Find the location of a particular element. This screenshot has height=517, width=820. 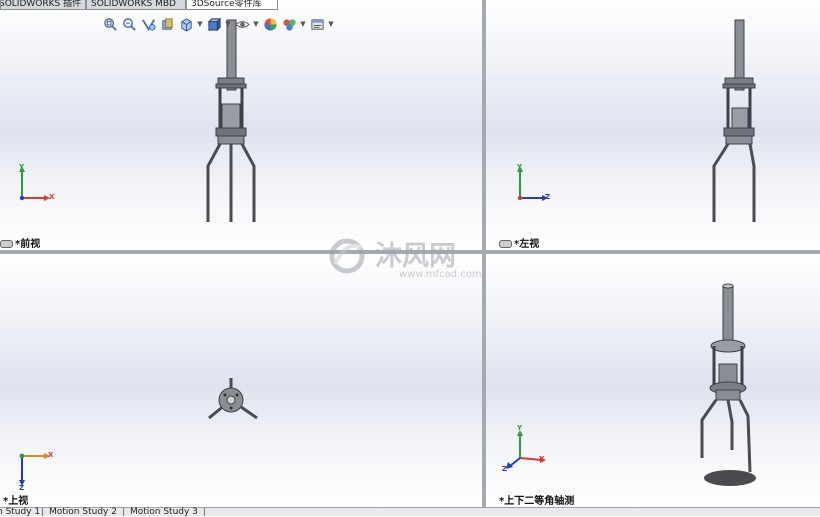

apply-scene-icon is located at coordinates (289, 24).